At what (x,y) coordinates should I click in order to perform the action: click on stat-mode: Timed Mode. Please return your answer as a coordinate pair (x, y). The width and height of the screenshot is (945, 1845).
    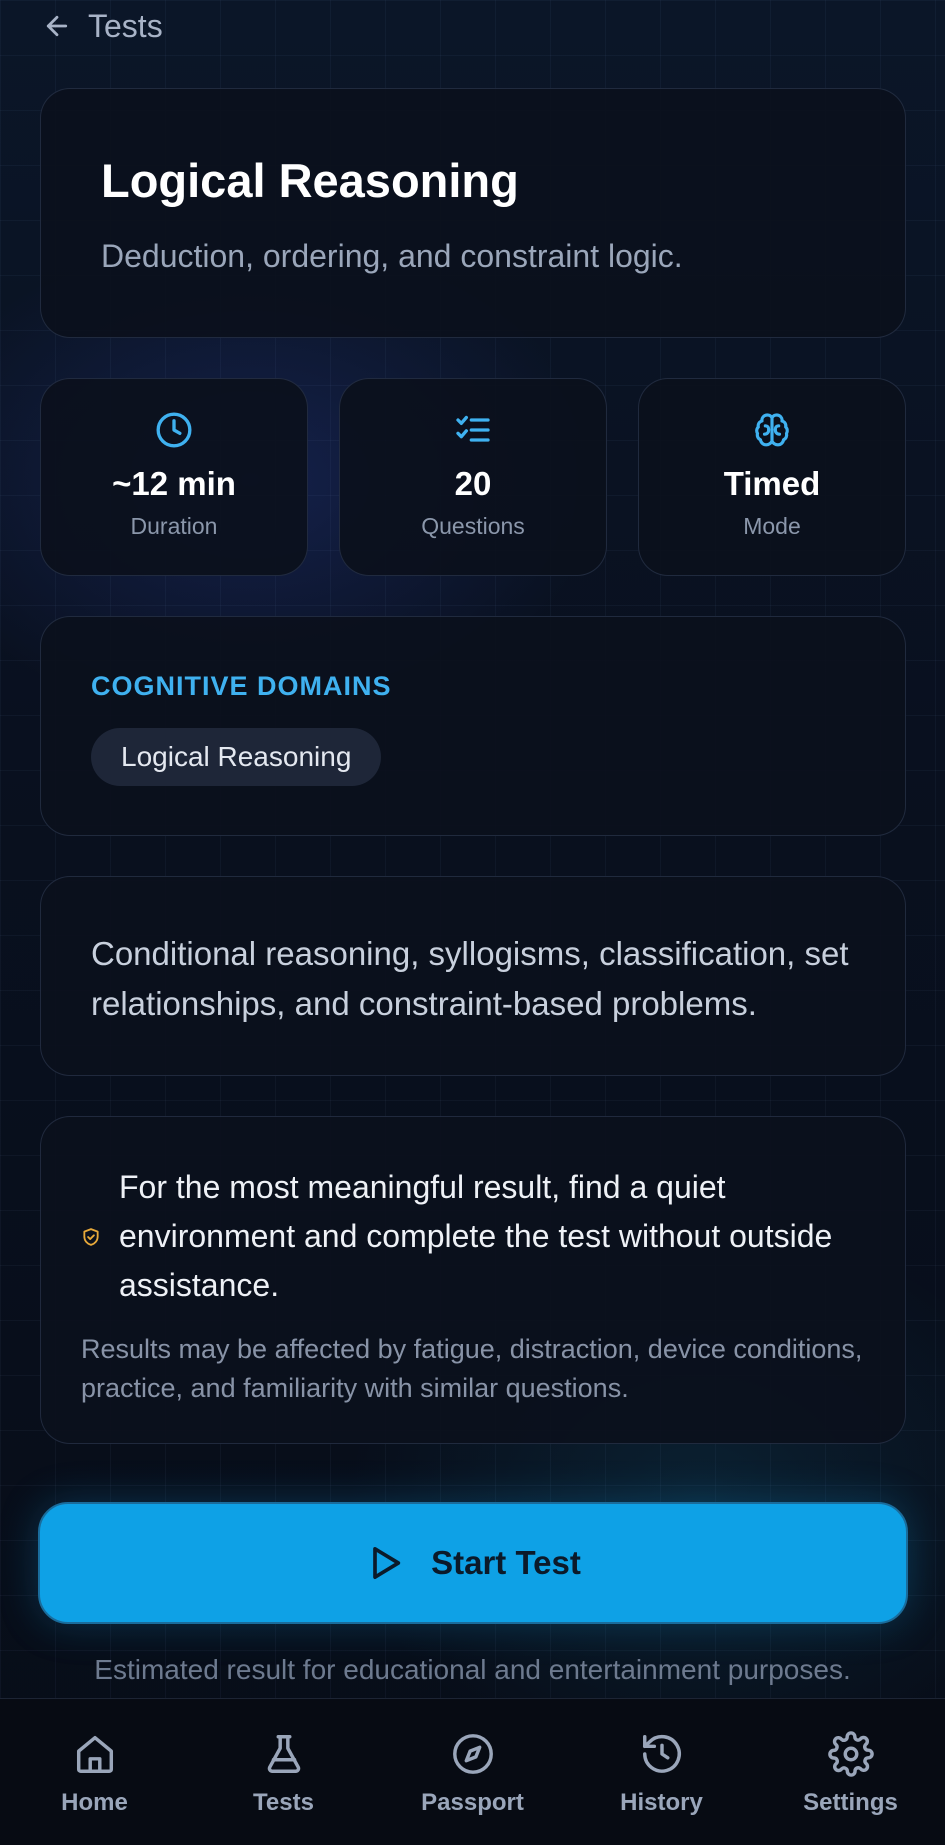
    Looking at the image, I should click on (772, 477).